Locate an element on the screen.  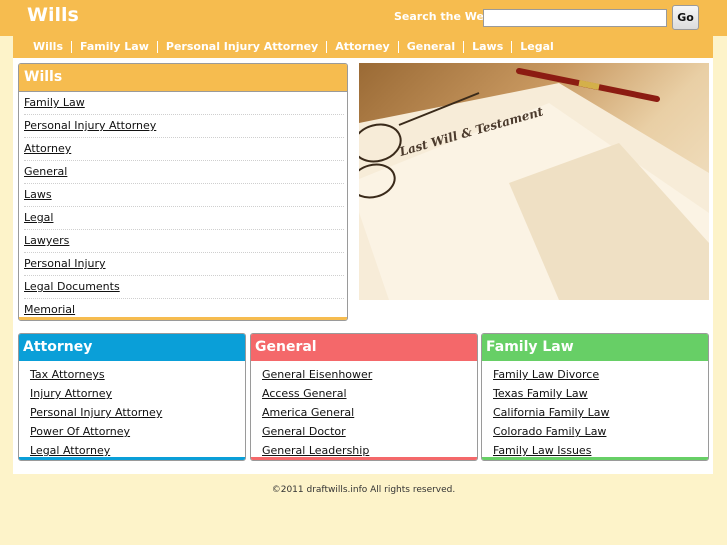
family-law-link-divorce: Family Law Divorce is located at coordinates (546, 374).